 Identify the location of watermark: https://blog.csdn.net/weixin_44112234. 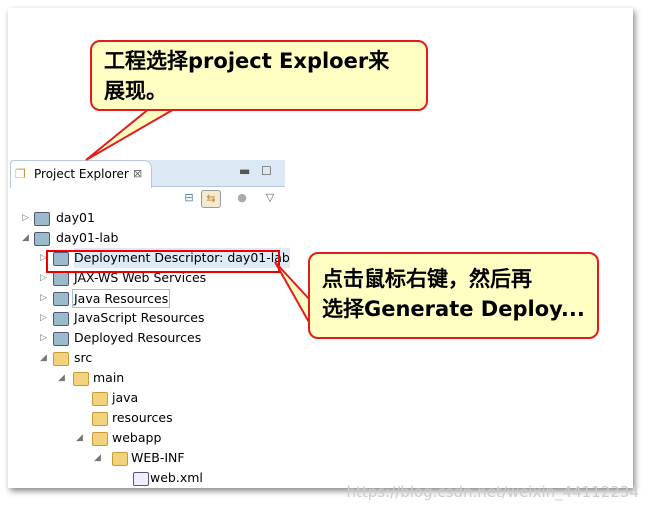
(492, 492).